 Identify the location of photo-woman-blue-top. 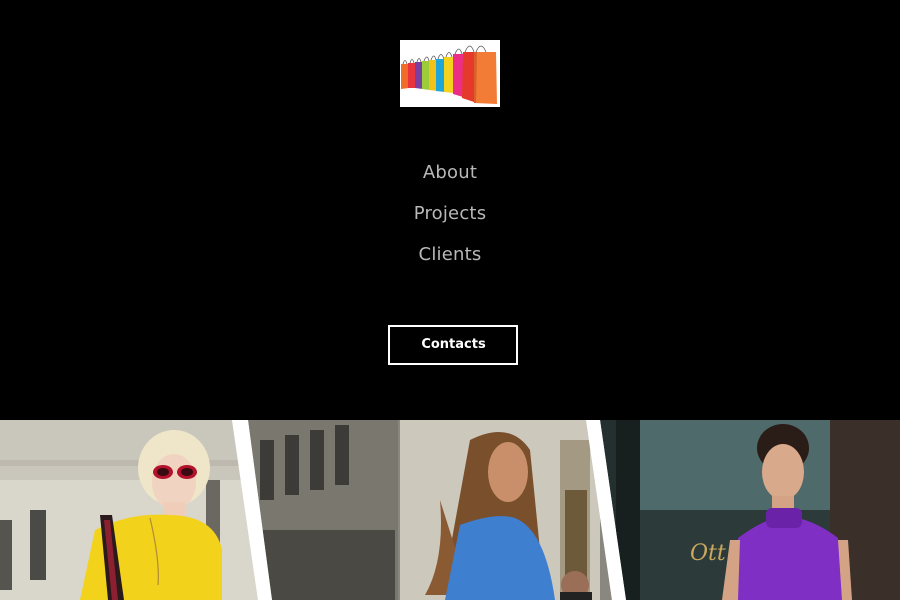
(430, 510).